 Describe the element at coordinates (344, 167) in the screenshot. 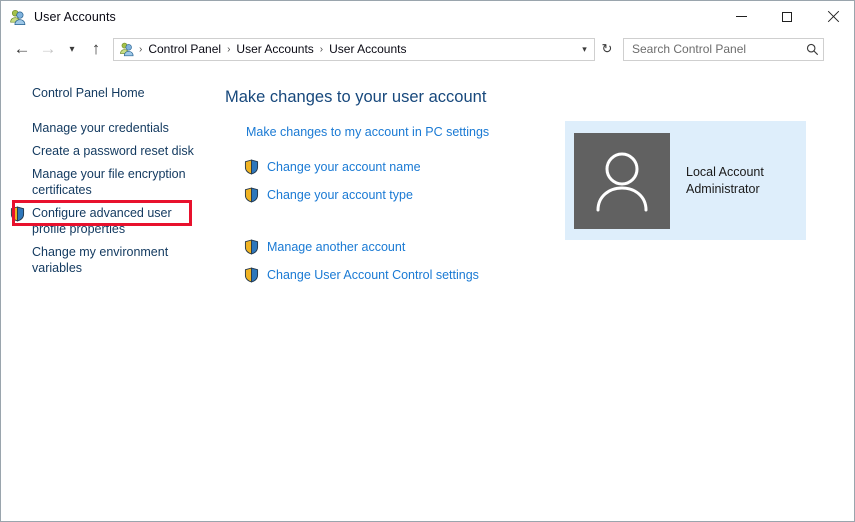

I see `task-label: Change your account name` at that location.